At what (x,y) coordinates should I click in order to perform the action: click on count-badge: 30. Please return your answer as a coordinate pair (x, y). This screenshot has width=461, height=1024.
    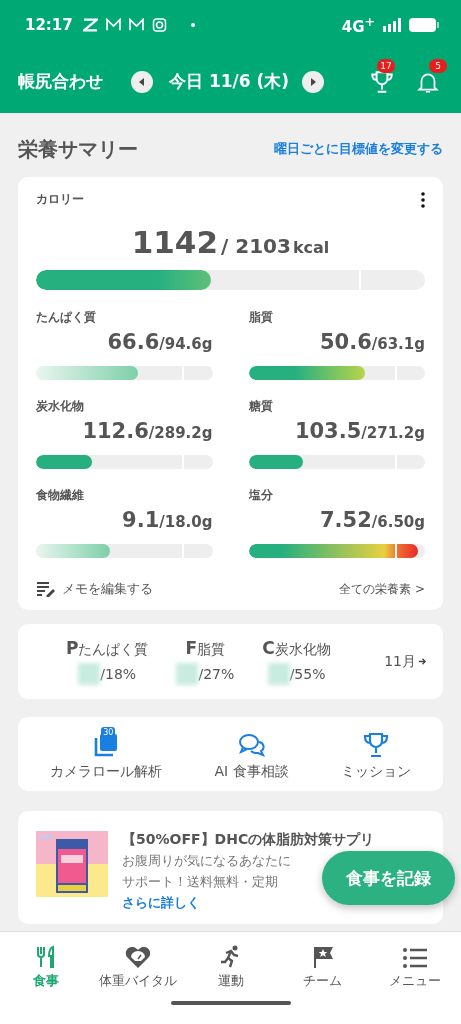
    Looking at the image, I should click on (108, 732).